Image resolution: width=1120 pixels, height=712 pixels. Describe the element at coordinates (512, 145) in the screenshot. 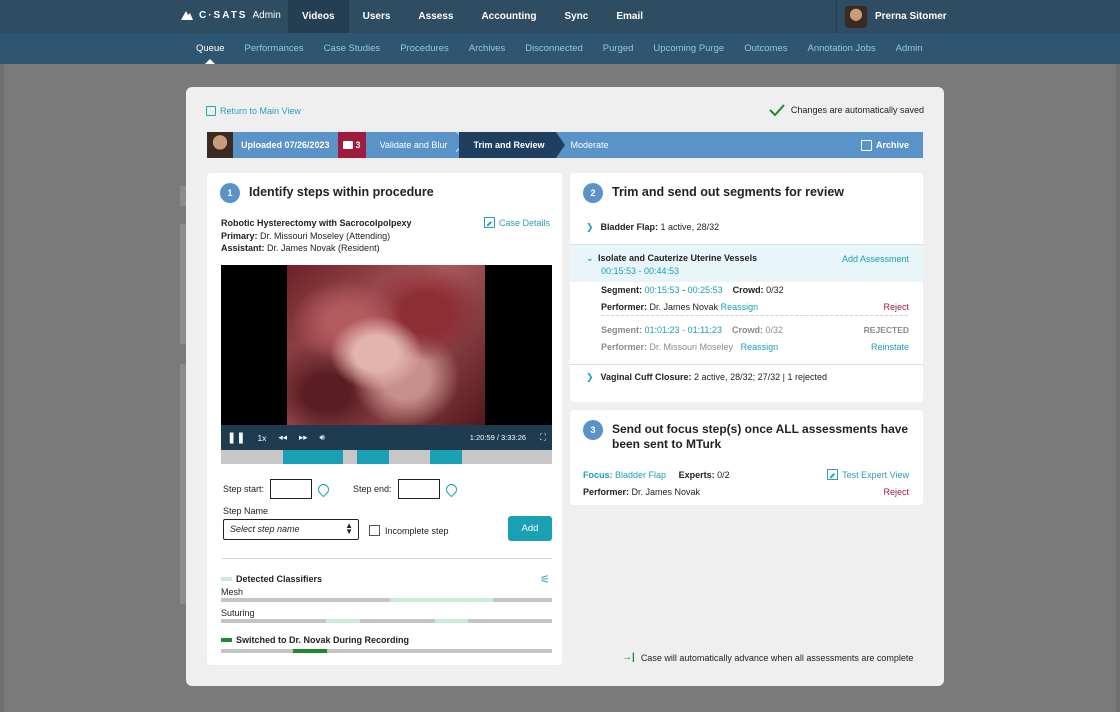

I see `stage-trim-and-review: Trim and Review` at that location.